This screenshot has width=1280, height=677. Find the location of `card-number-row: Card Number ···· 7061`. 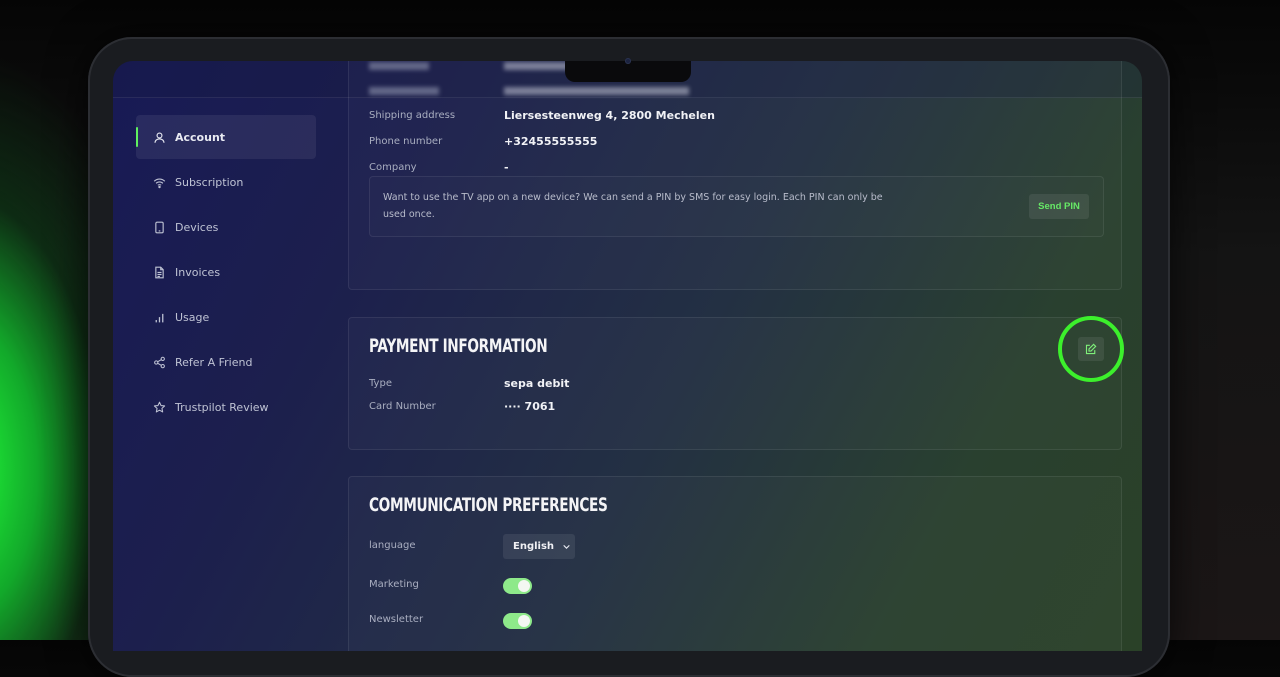

card-number-row: Card Number ···· 7061 is located at coordinates (462, 406).